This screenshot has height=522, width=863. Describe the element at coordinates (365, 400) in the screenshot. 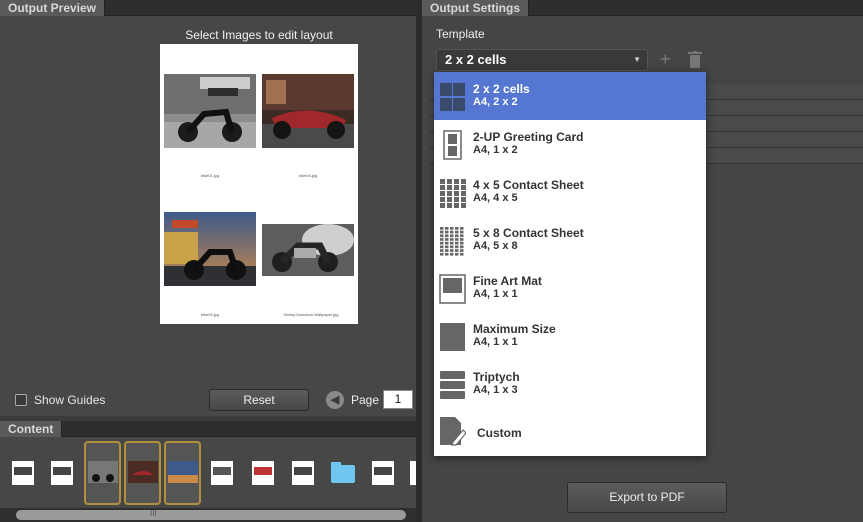

I see `page-label: Page` at that location.